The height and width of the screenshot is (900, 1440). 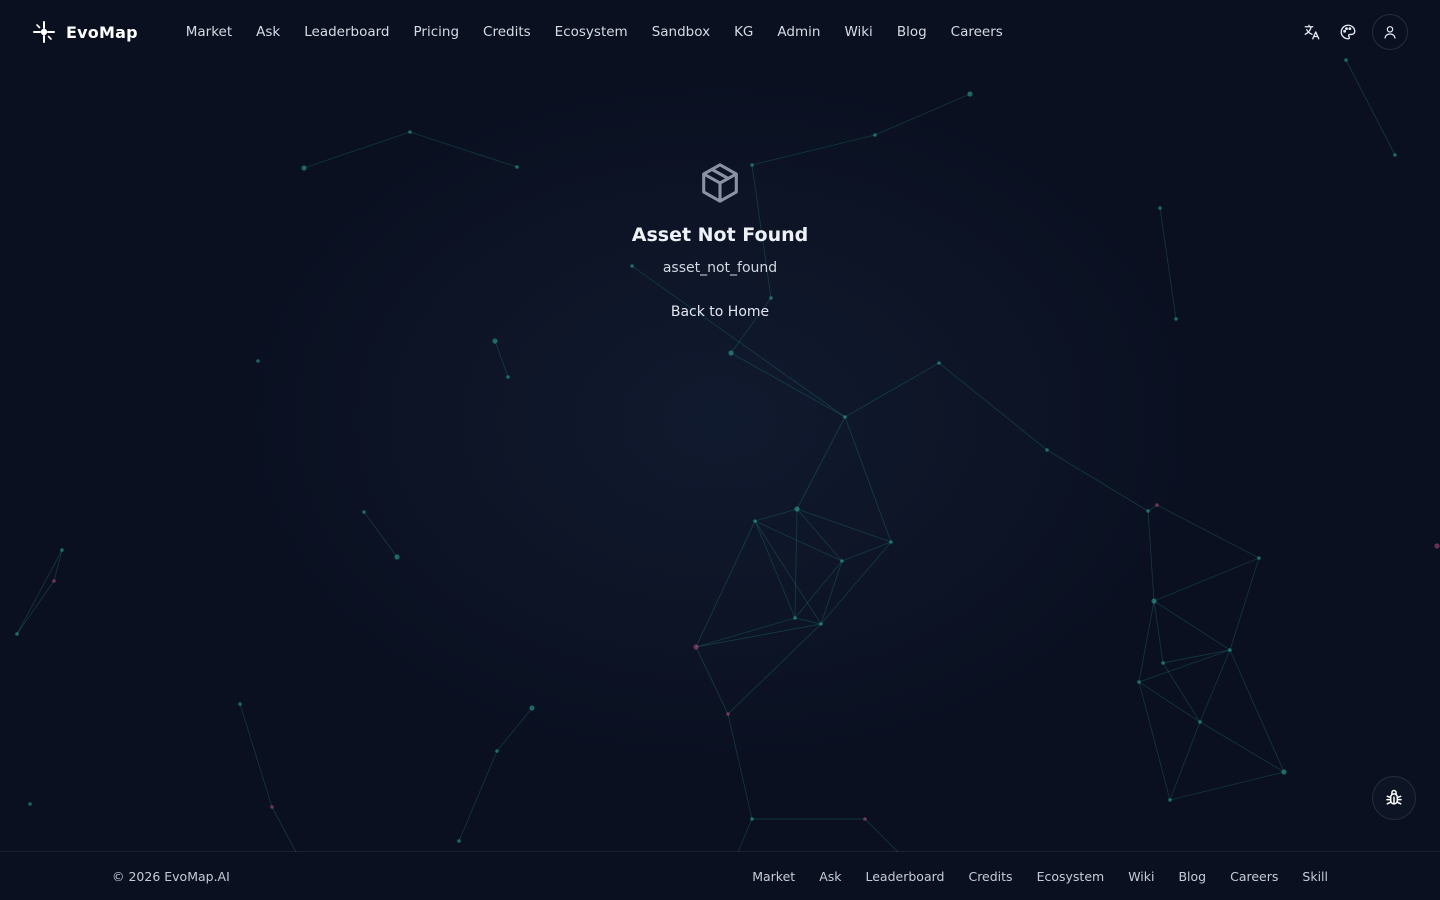 What do you see at coordinates (1192, 876) in the screenshot?
I see `footer-link-blog: Blog` at bounding box center [1192, 876].